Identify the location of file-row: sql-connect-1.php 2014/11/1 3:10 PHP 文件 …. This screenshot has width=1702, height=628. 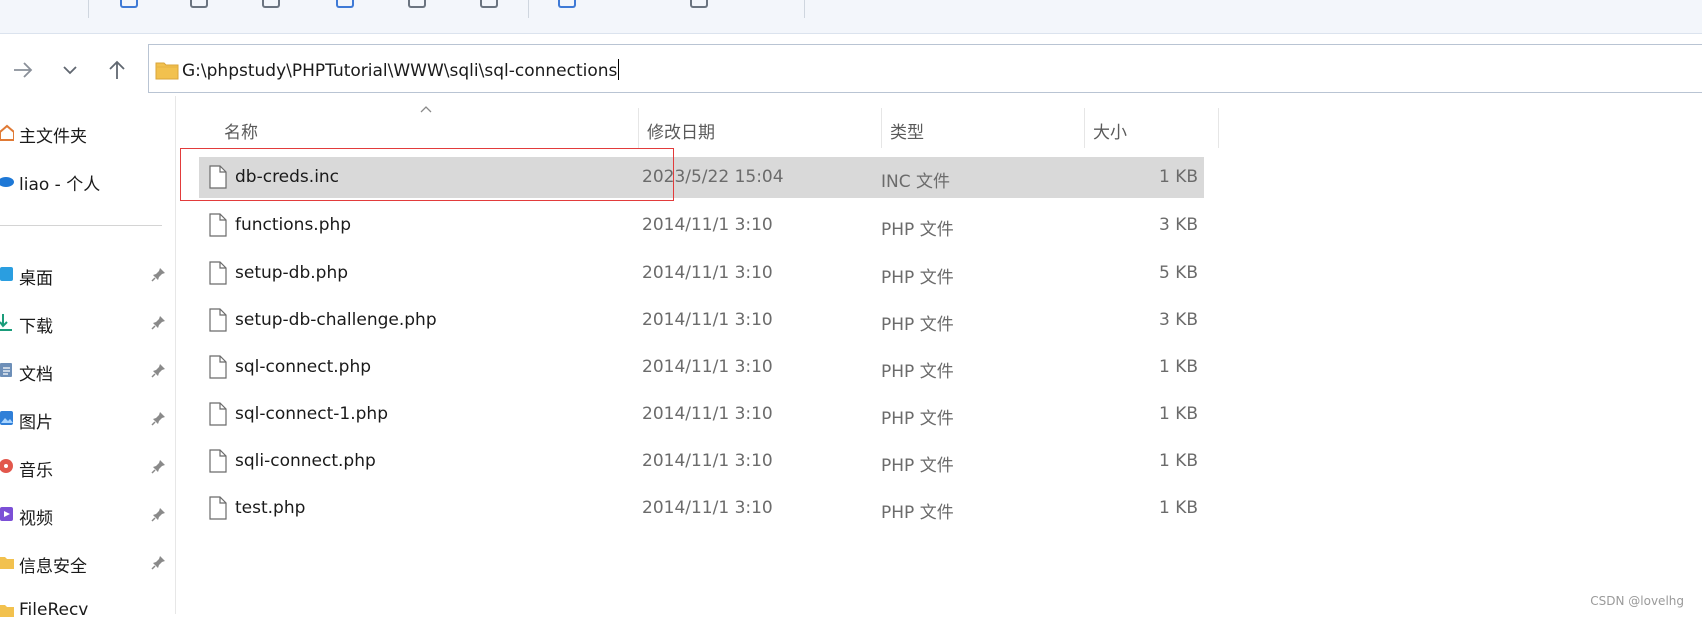
(701, 414).